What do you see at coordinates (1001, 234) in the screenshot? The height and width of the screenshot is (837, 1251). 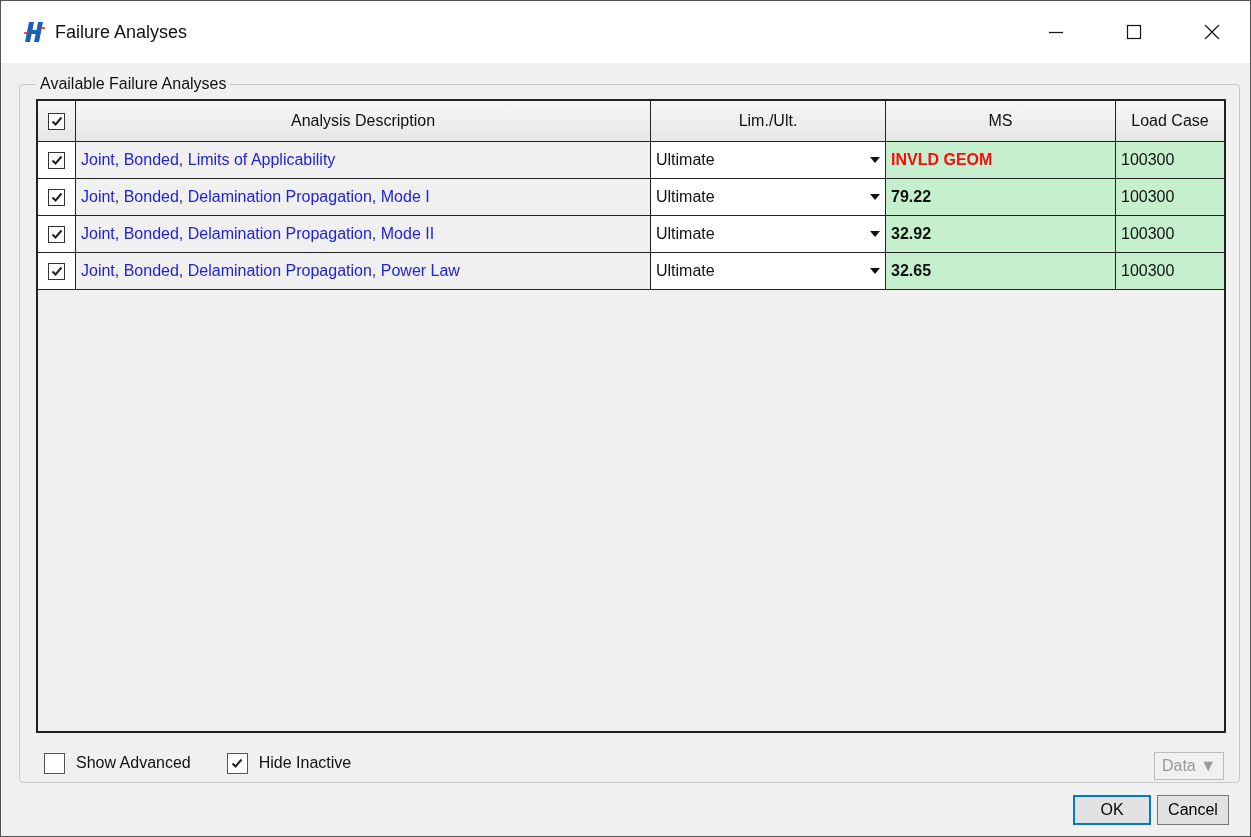 I see `ms-cell: 32.92` at bounding box center [1001, 234].